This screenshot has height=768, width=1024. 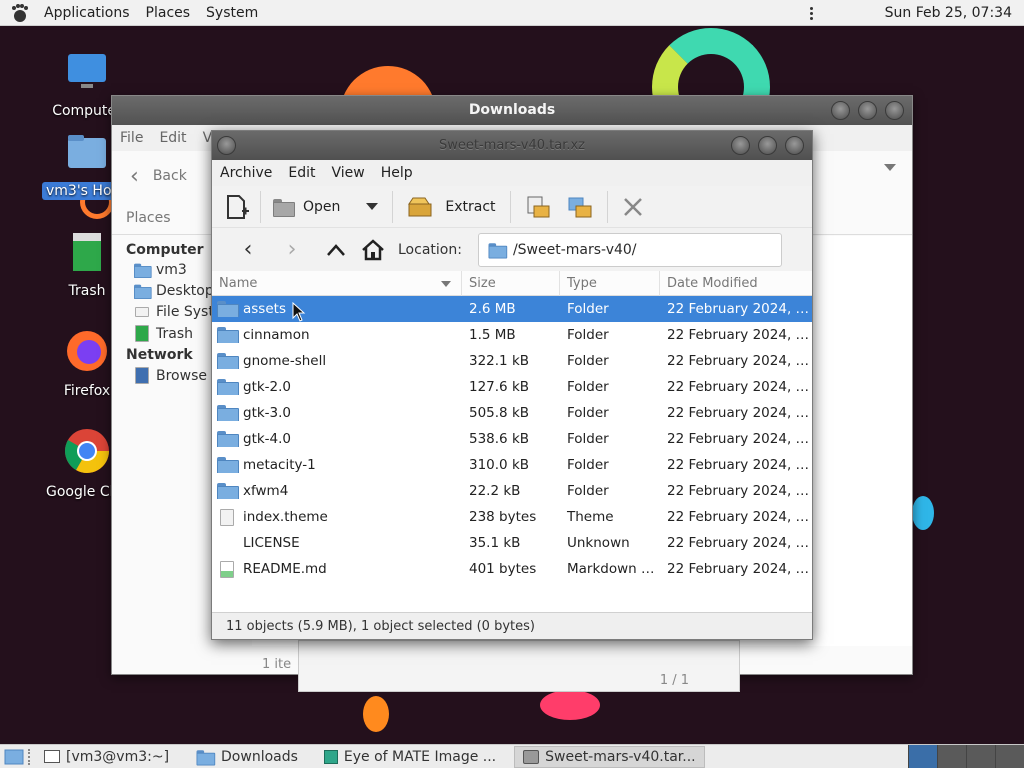 What do you see at coordinates (131, 138) in the screenshot?
I see `menu-file: File` at bounding box center [131, 138].